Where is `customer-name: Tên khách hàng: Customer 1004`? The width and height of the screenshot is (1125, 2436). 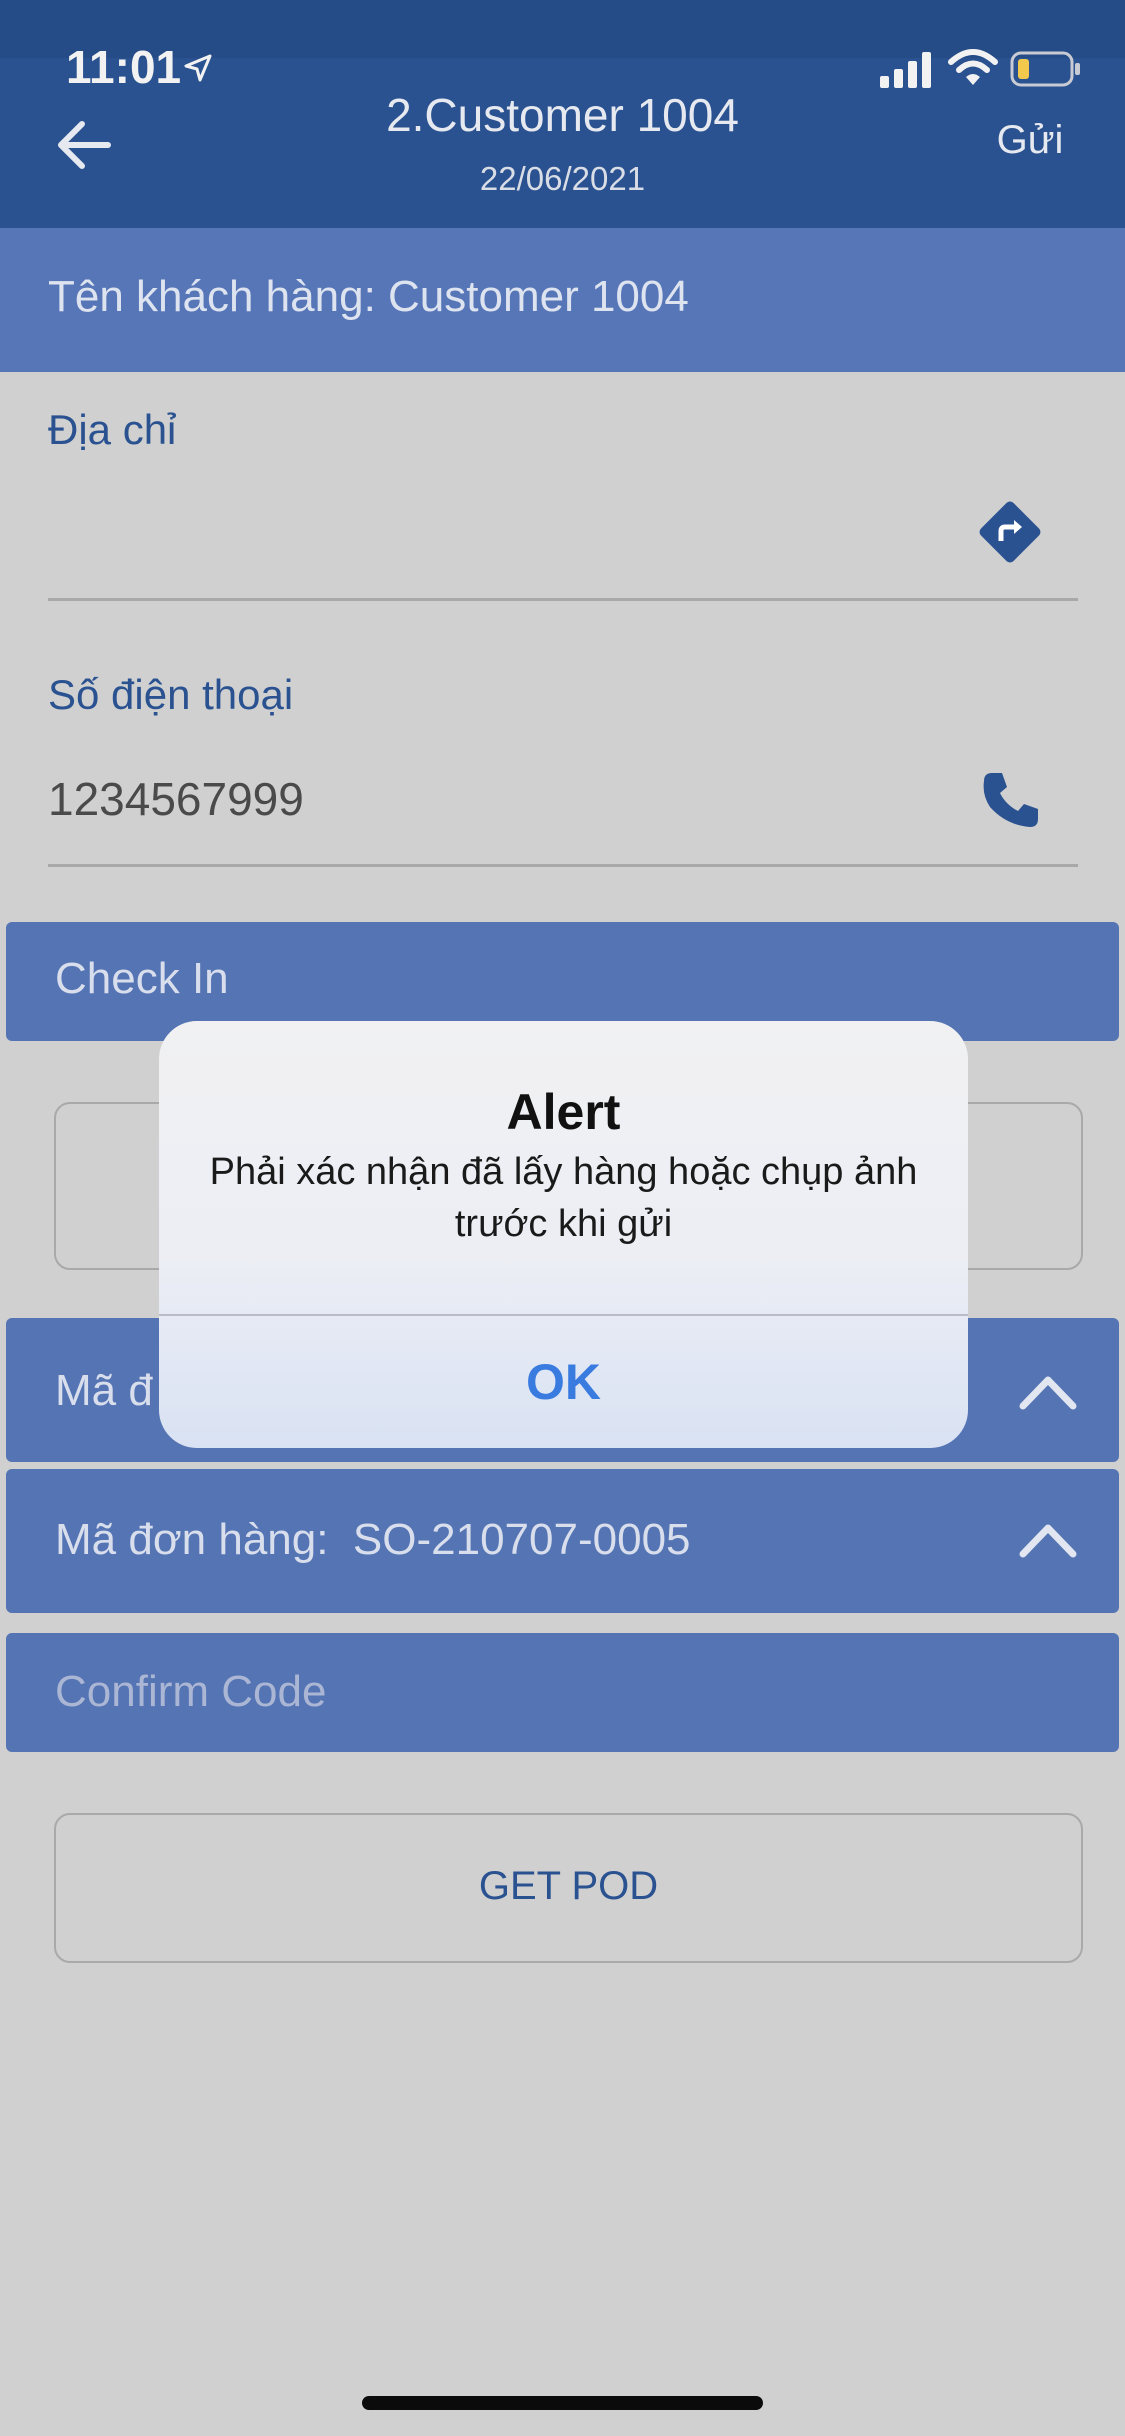 customer-name: Tên khách hàng: Customer 1004 is located at coordinates (368, 296).